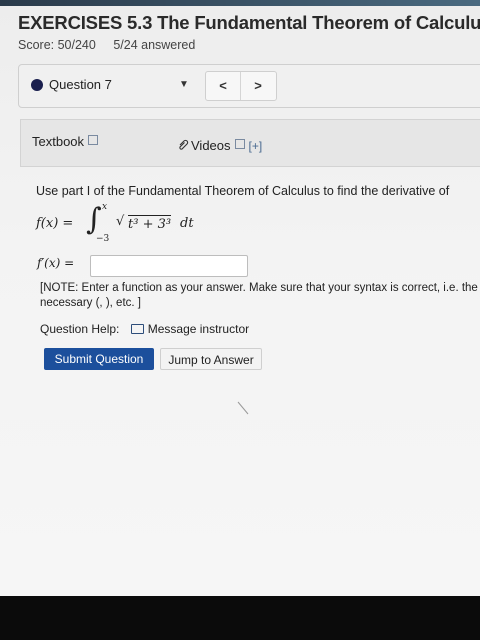  What do you see at coordinates (150, 223) in the screenshot?
I see `integrand: t³ + 3³` at bounding box center [150, 223].